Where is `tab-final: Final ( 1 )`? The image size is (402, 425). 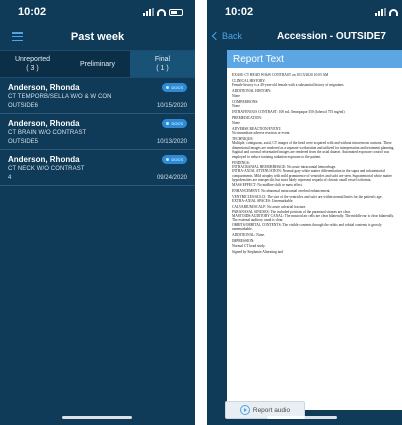
tab-final: Final ( 1 ) is located at coordinates (162, 64).